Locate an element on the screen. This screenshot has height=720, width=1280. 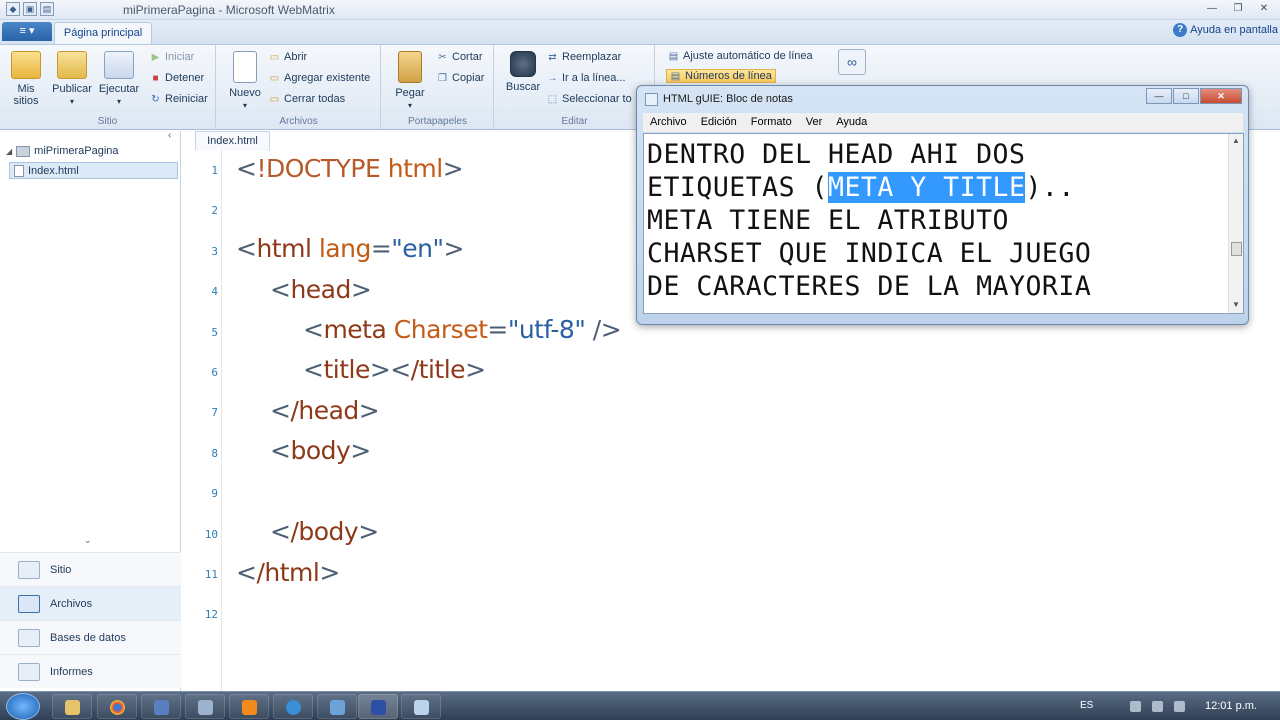
title-close-tag: /title is located at coordinates (438, 369).